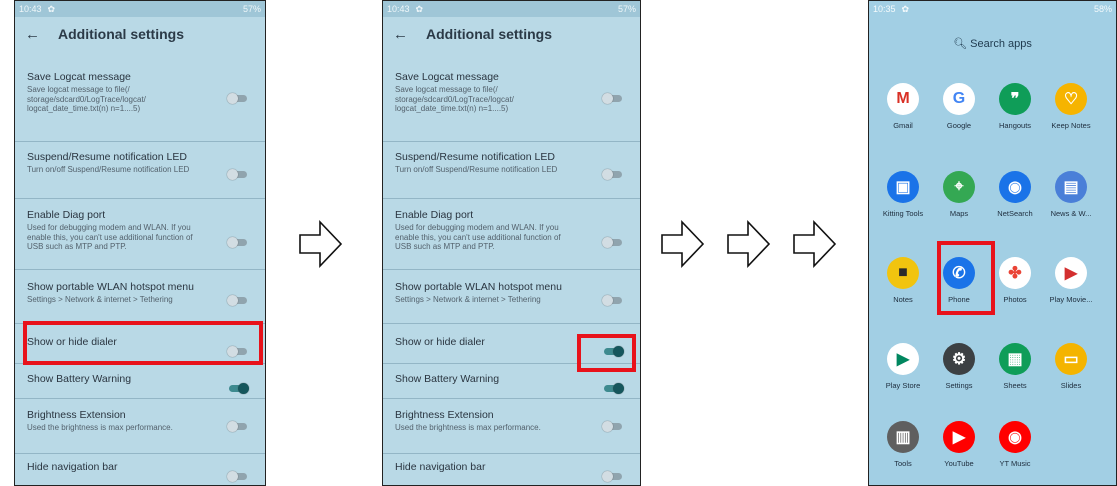 The height and width of the screenshot is (486, 1117). Describe the element at coordinates (1071, 366) in the screenshot. I see `app-slides: ▭ Slides` at that location.